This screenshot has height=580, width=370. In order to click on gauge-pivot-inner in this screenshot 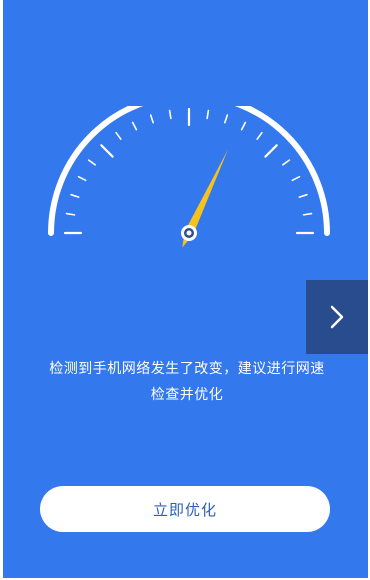, I will do `click(189, 233)`.